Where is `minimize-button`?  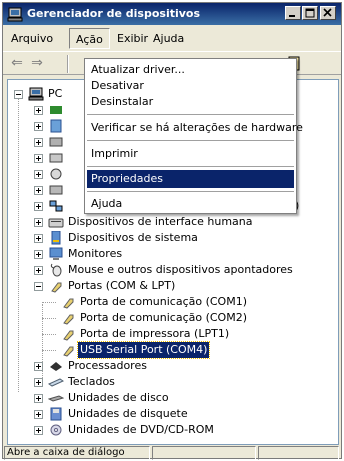 minimize-button is located at coordinates (293, 13).